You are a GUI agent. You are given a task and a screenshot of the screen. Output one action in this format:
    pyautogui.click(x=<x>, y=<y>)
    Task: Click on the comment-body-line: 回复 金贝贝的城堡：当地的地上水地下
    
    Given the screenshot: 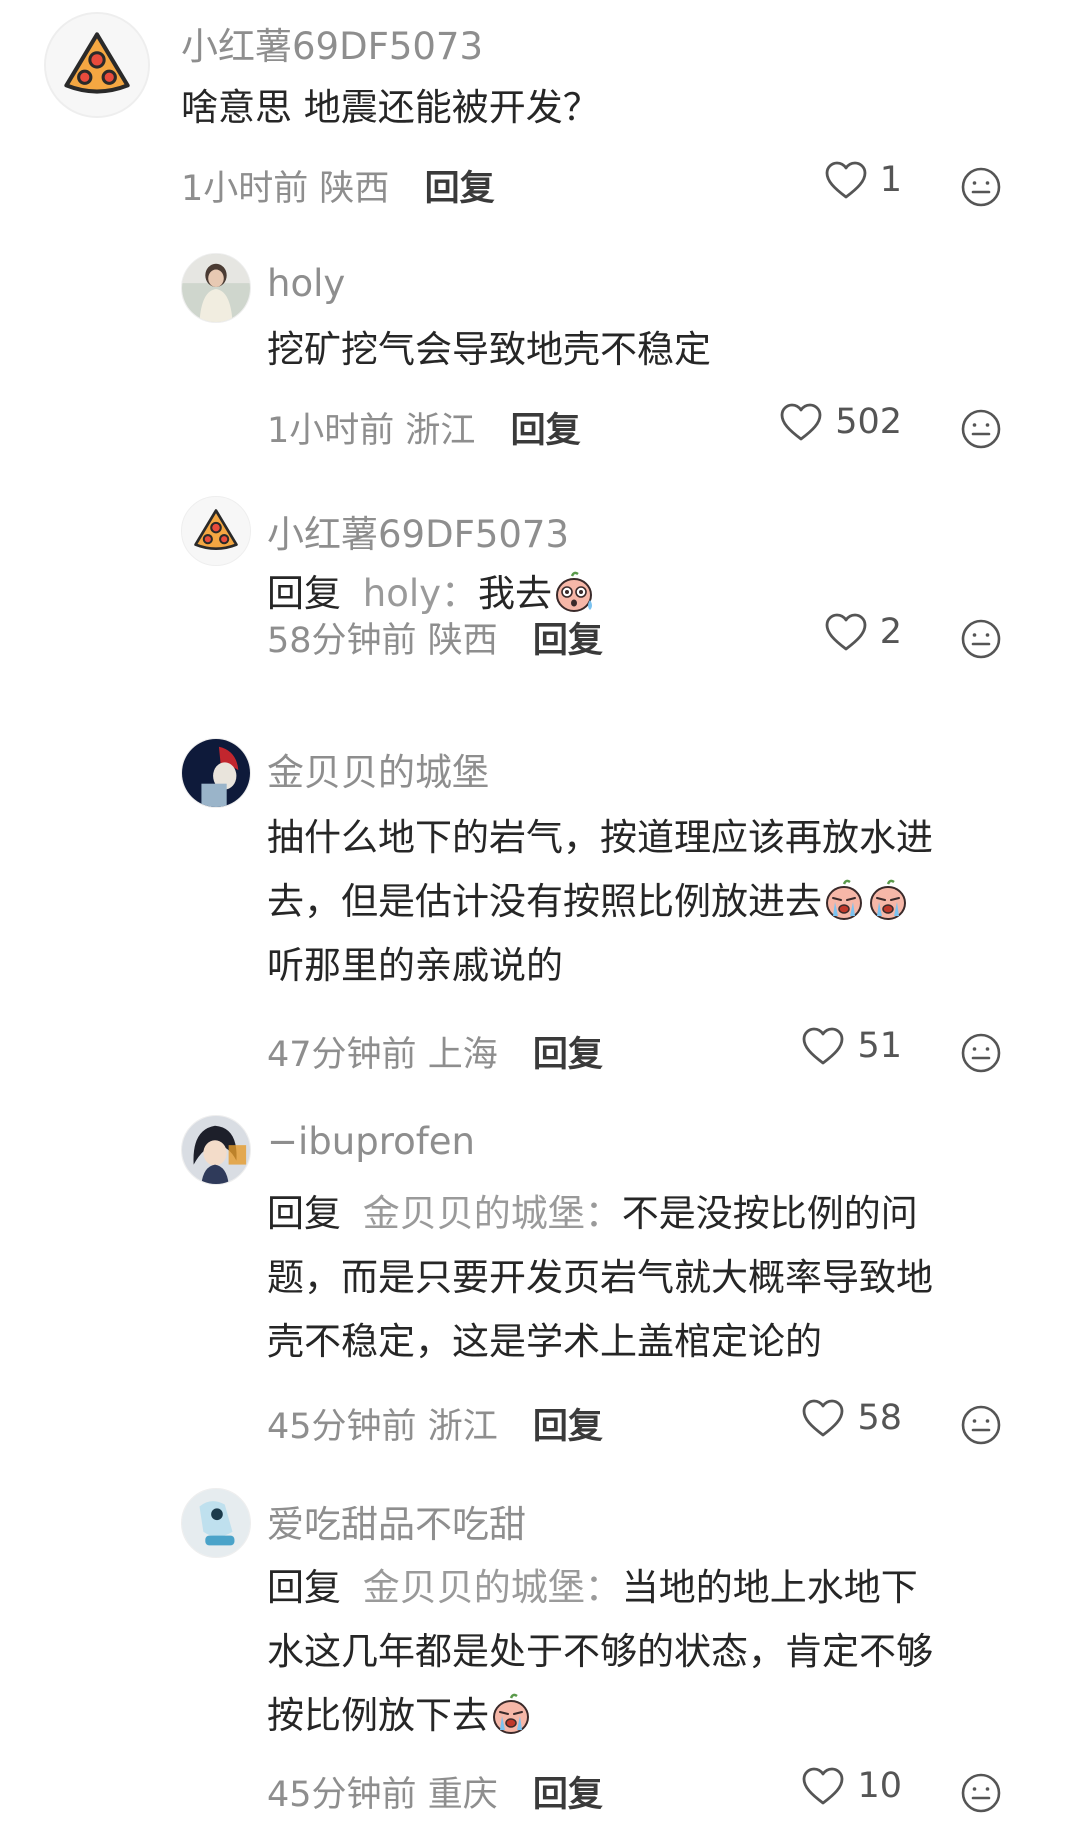 What is the action you would take?
    pyautogui.click(x=657, y=1588)
    